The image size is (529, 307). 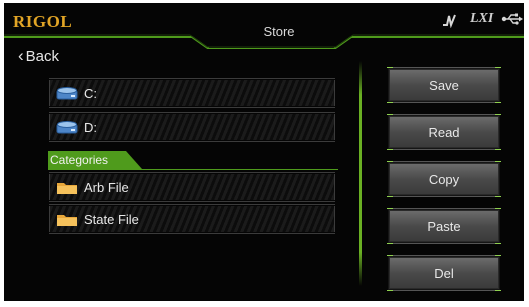 What do you see at coordinates (444, 132) in the screenshot?
I see `read-button: Read` at bounding box center [444, 132].